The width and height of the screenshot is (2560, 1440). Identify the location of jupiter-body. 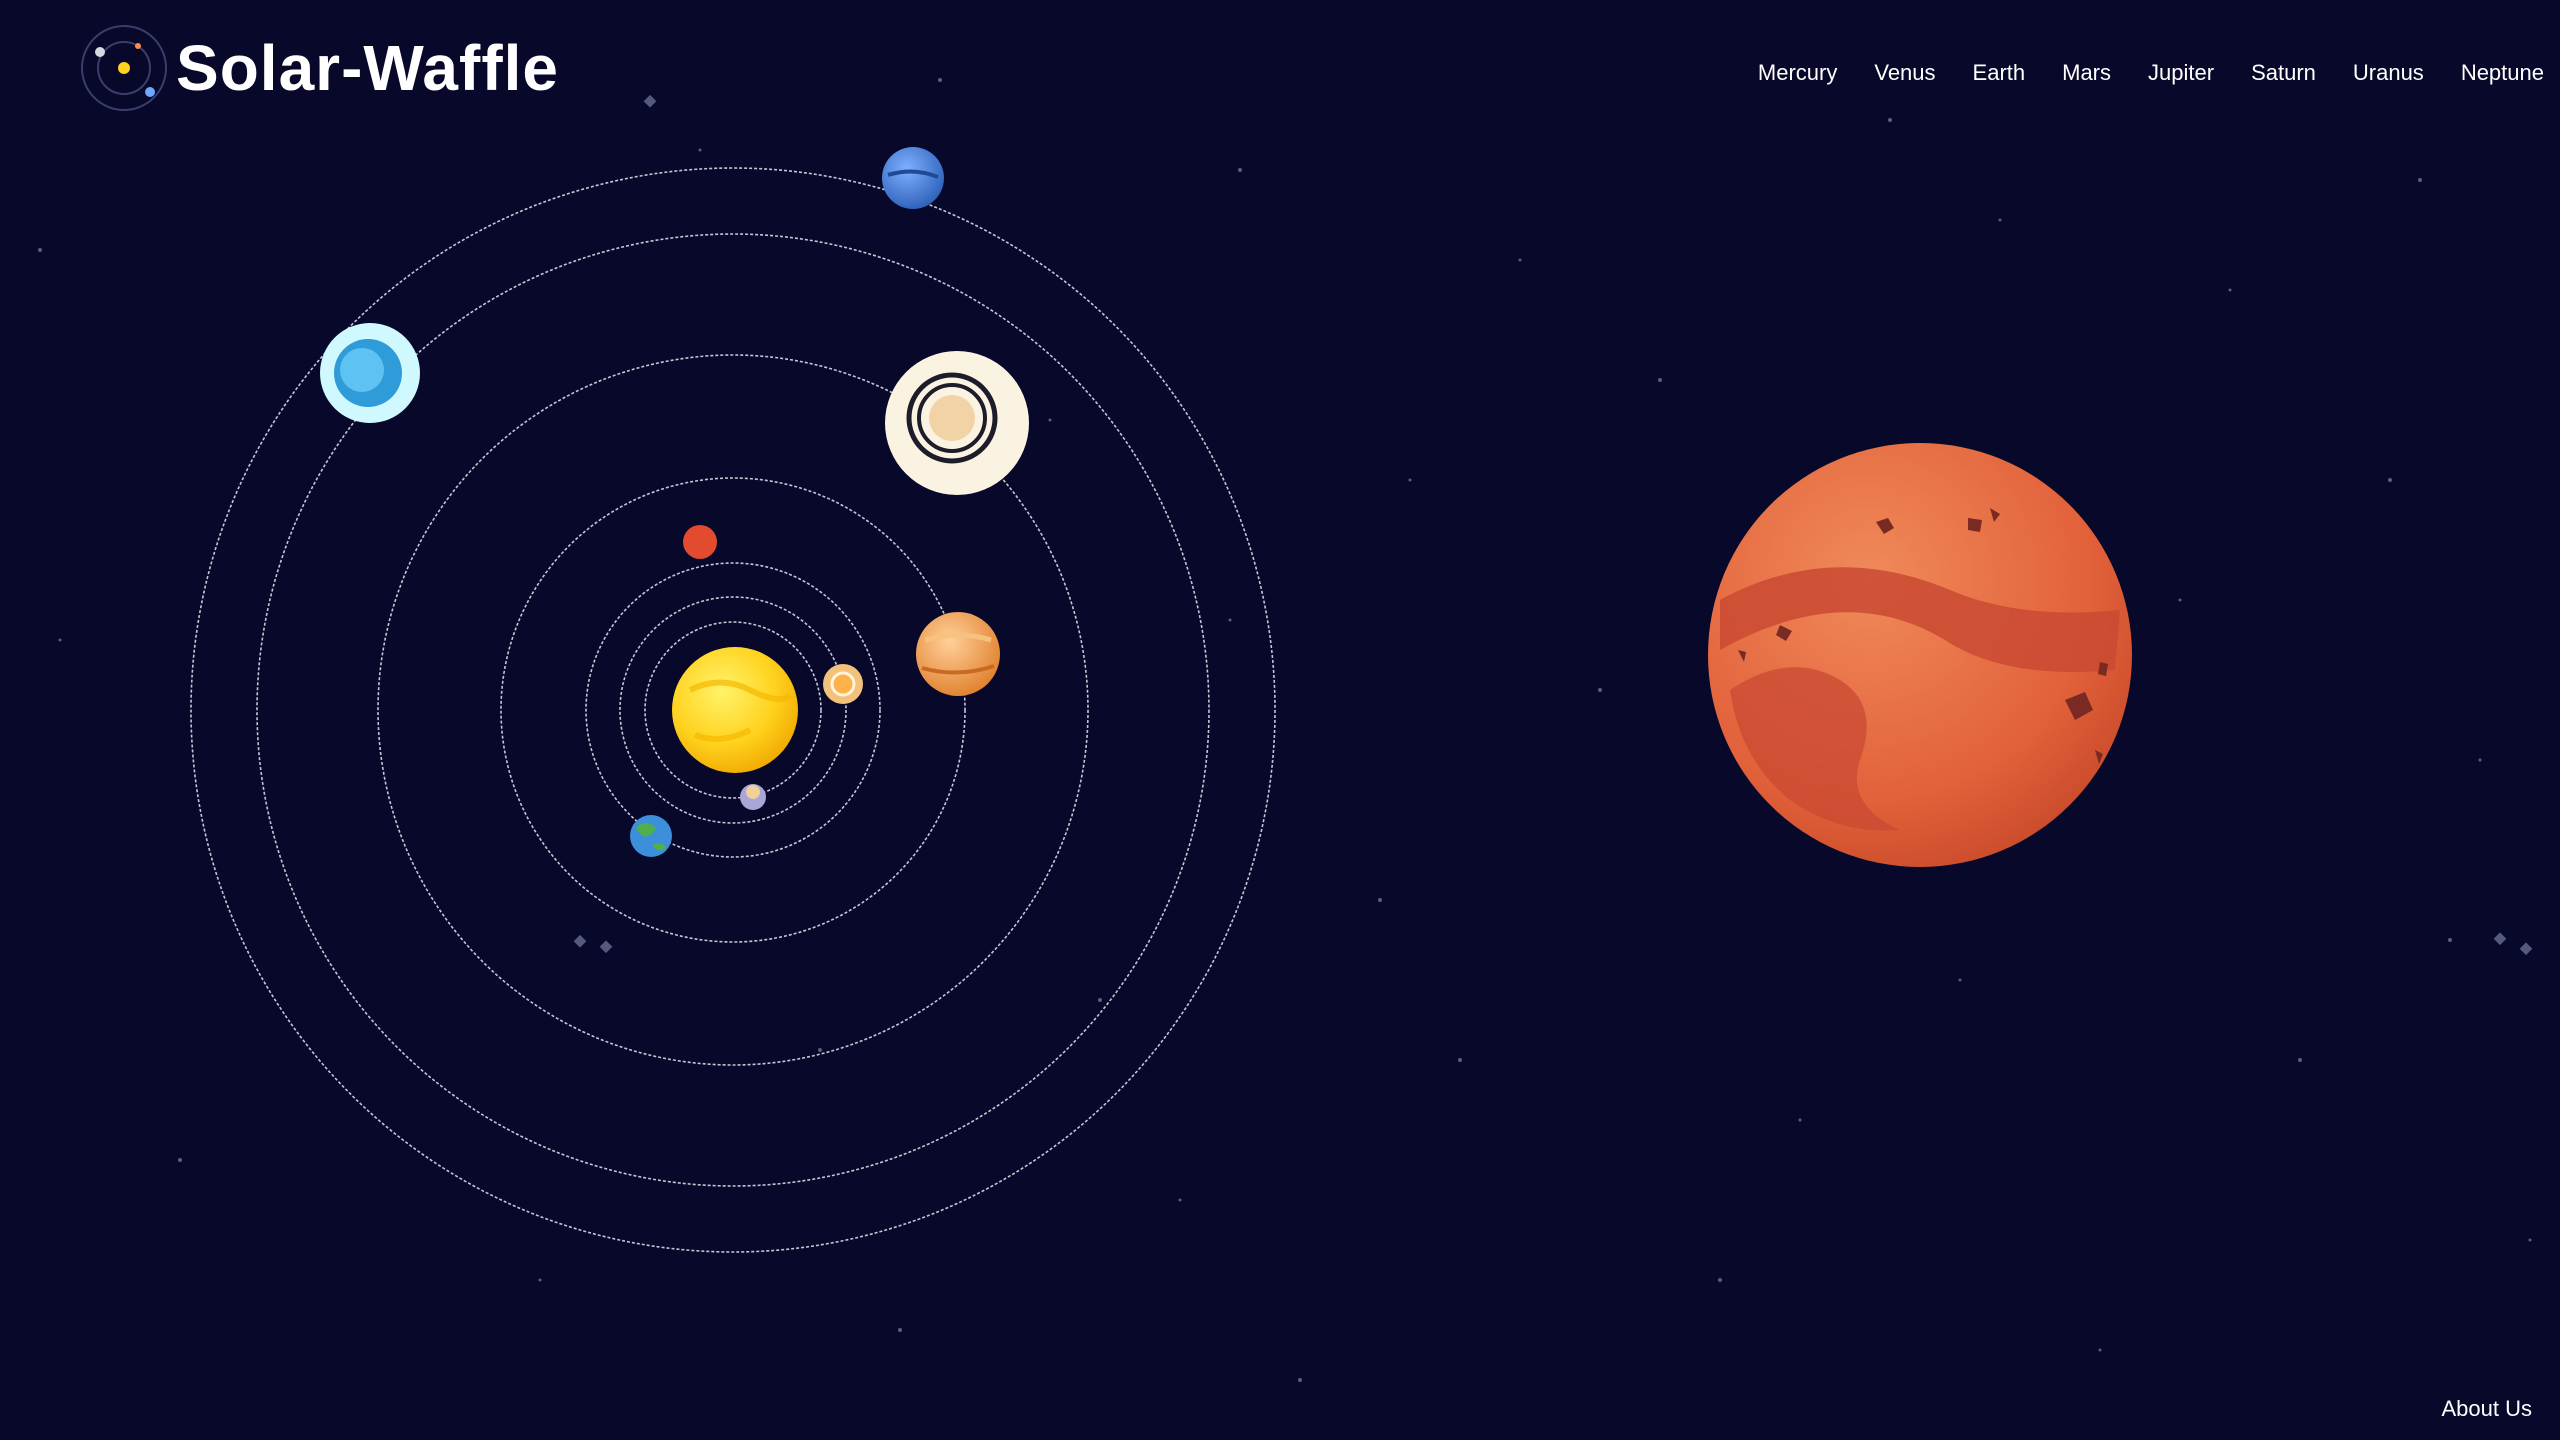
(958, 654).